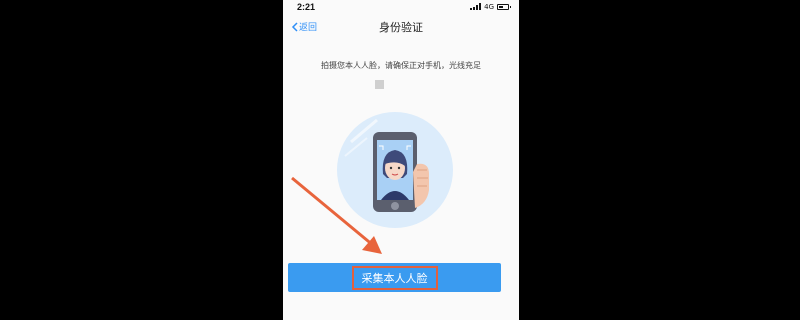  Describe the element at coordinates (401, 65) in the screenshot. I see `instruction-text: 拍摄您本人人脸，请确保正对手机，光线充足` at that location.